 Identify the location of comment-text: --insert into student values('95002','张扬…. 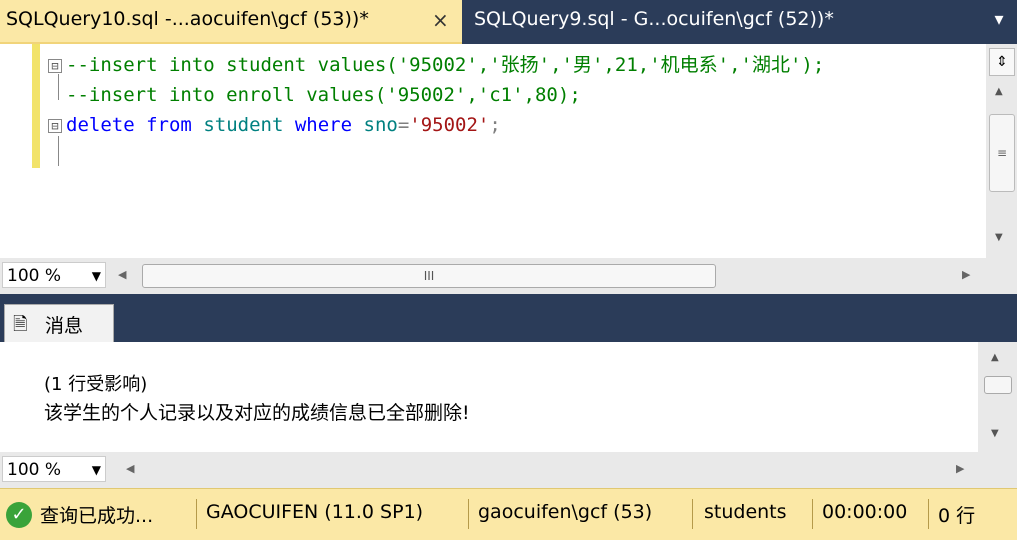
(445, 65).